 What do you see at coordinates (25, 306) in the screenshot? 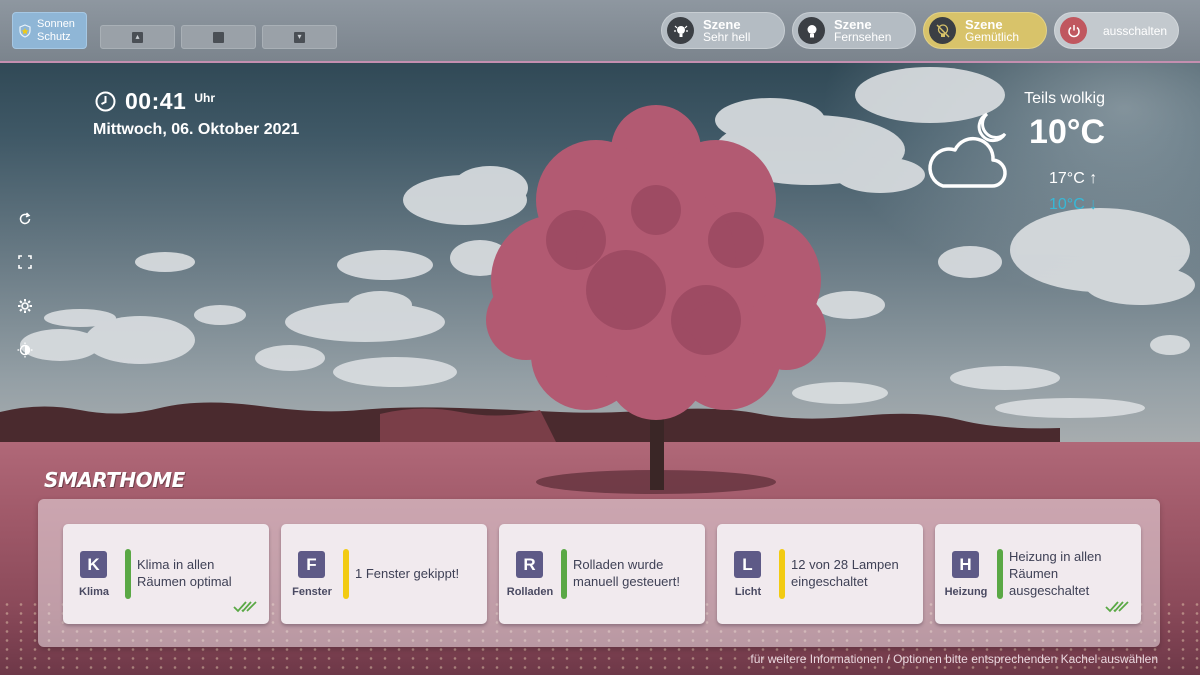
I see `settings-icon` at bounding box center [25, 306].